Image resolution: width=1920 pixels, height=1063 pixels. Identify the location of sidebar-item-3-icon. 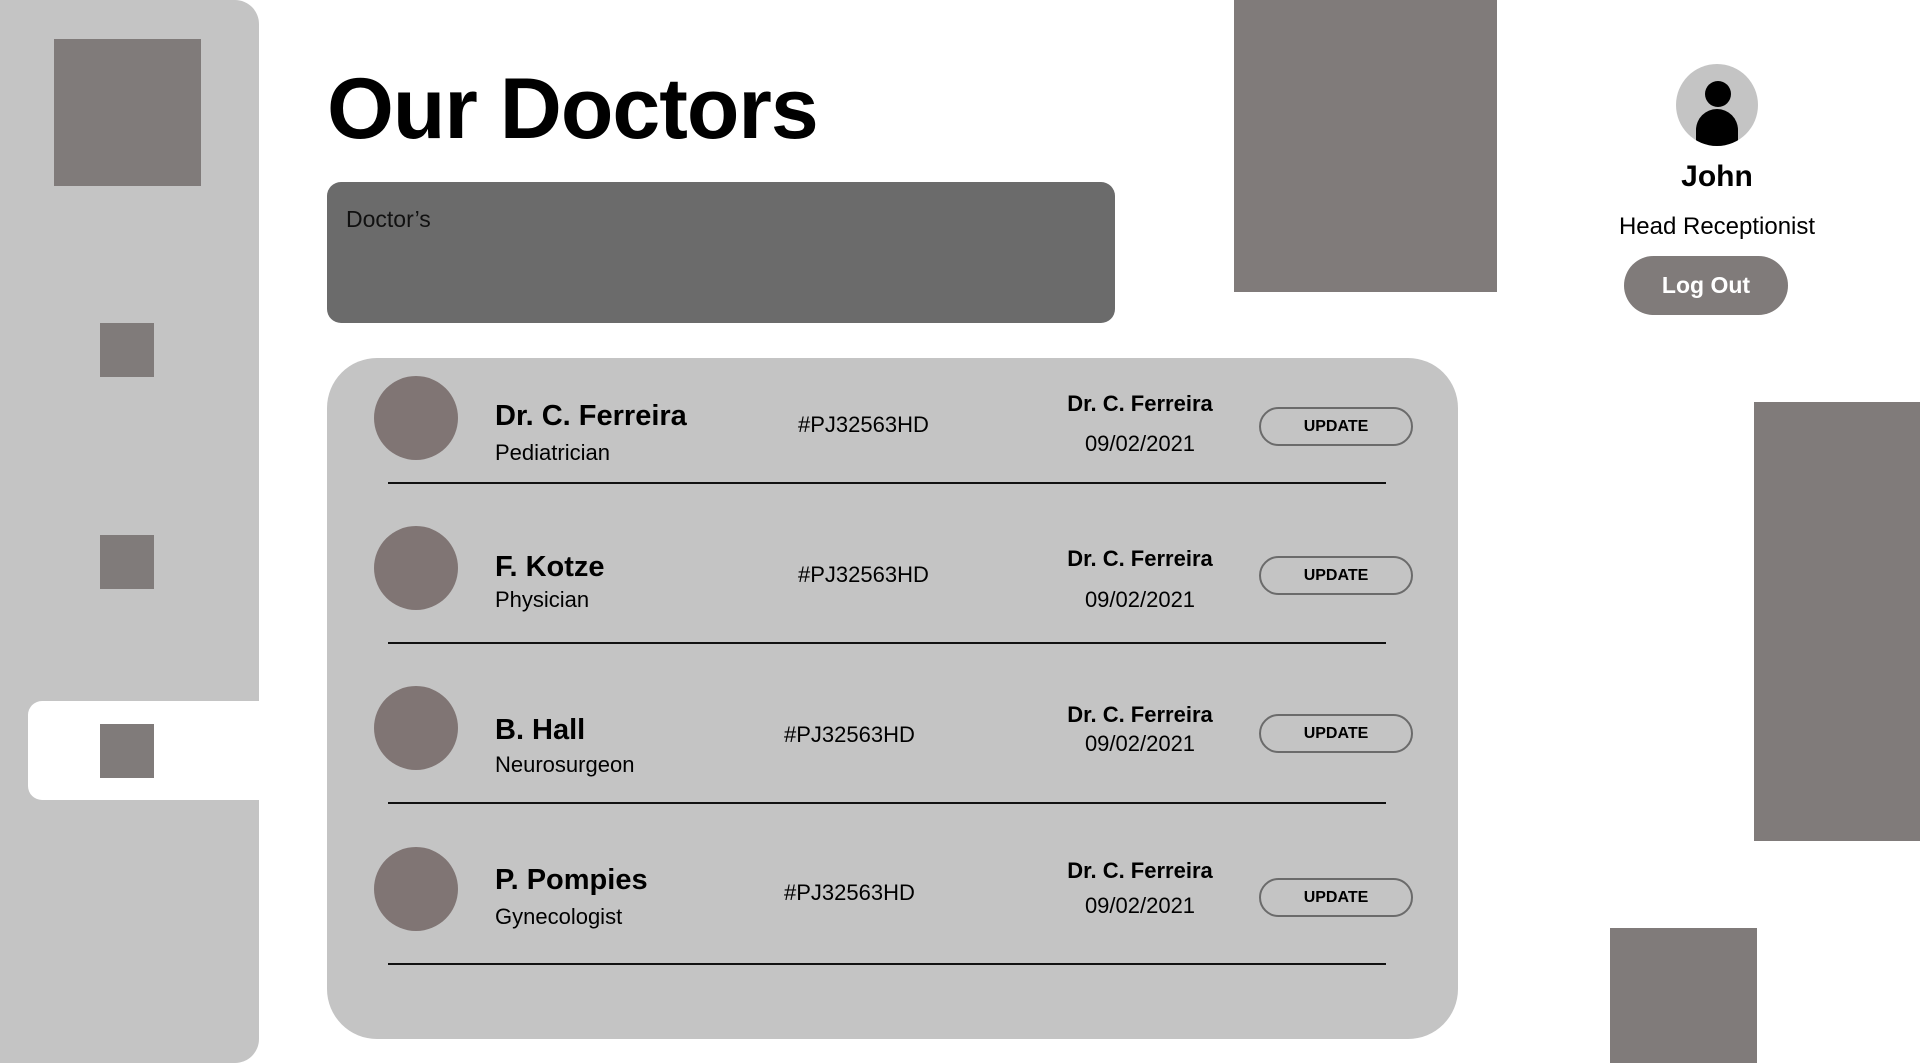
(127, 751).